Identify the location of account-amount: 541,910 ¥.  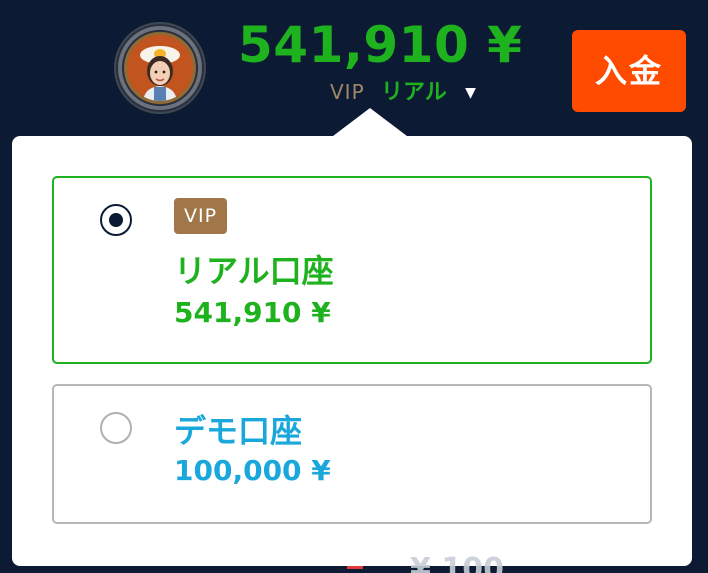
(252, 312).